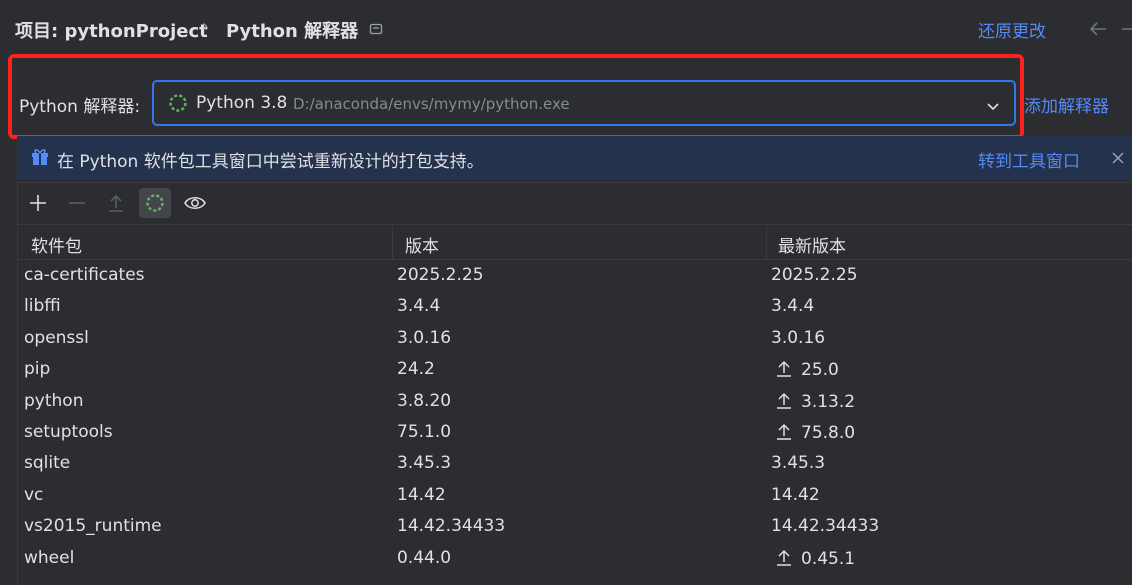  Describe the element at coordinates (376, 28) in the screenshot. I see `window-icon` at that location.